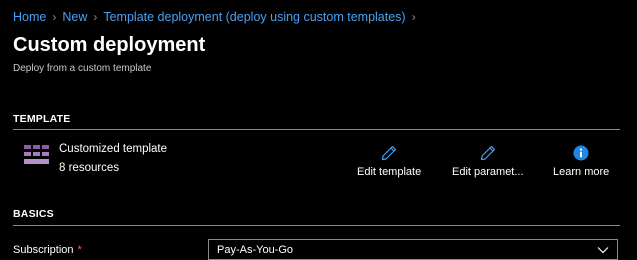 The width and height of the screenshot is (637, 260). I want to click on subscription-select: Pay-As-You-Go, so click(413, 249).